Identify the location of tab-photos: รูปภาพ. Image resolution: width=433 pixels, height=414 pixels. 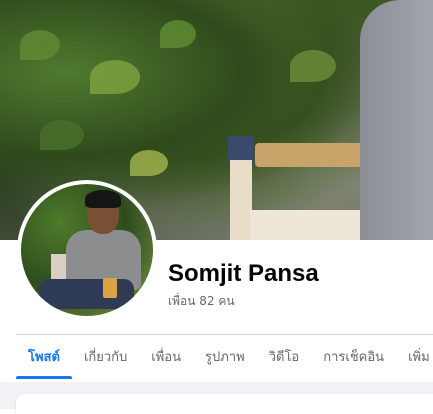
(225, 359).